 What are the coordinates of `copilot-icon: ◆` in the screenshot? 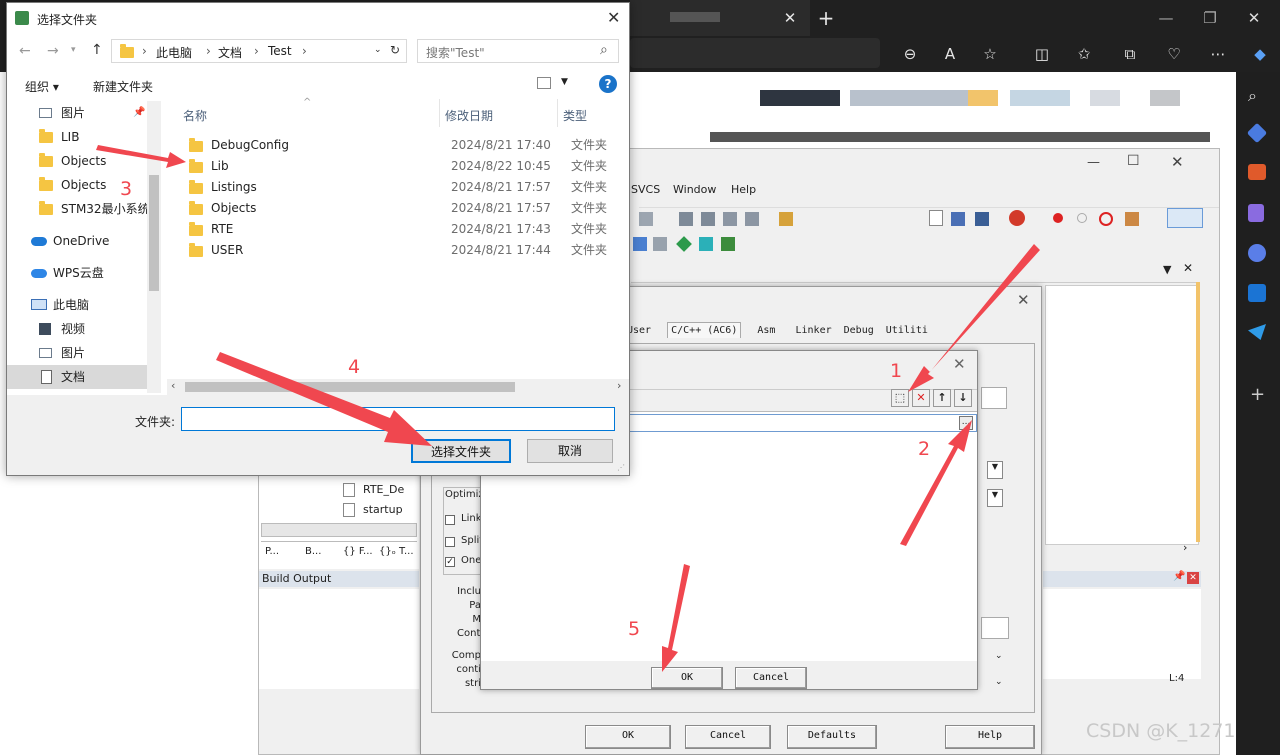 It's located at (1260, 54).